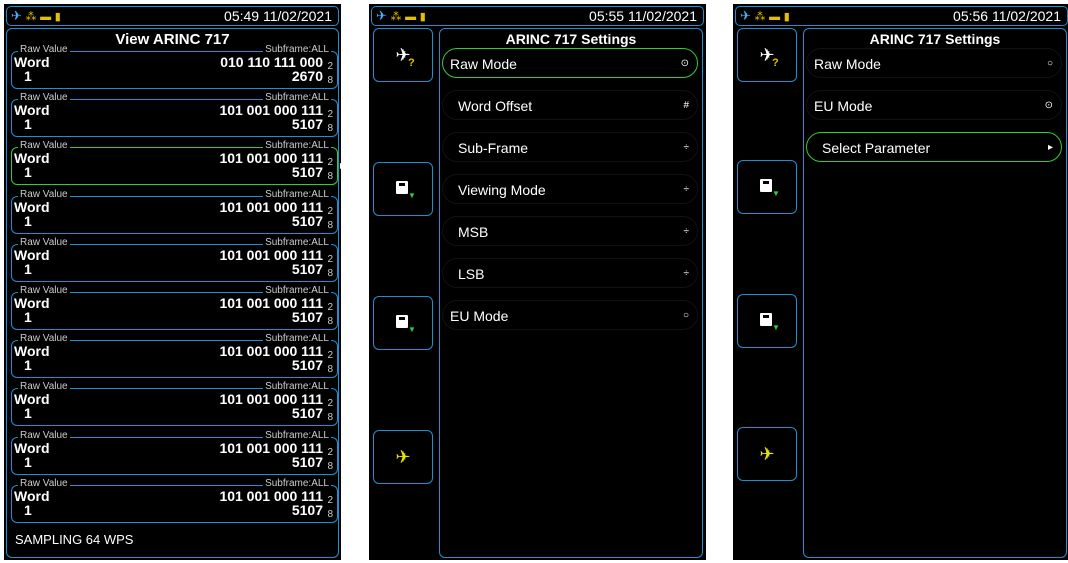  Describe the element at coordinates (537, 16) in the screenshot. I see `status-bar: ✈ ⁂ ▬ ▮ 05:55 11/02/2021` at that location.